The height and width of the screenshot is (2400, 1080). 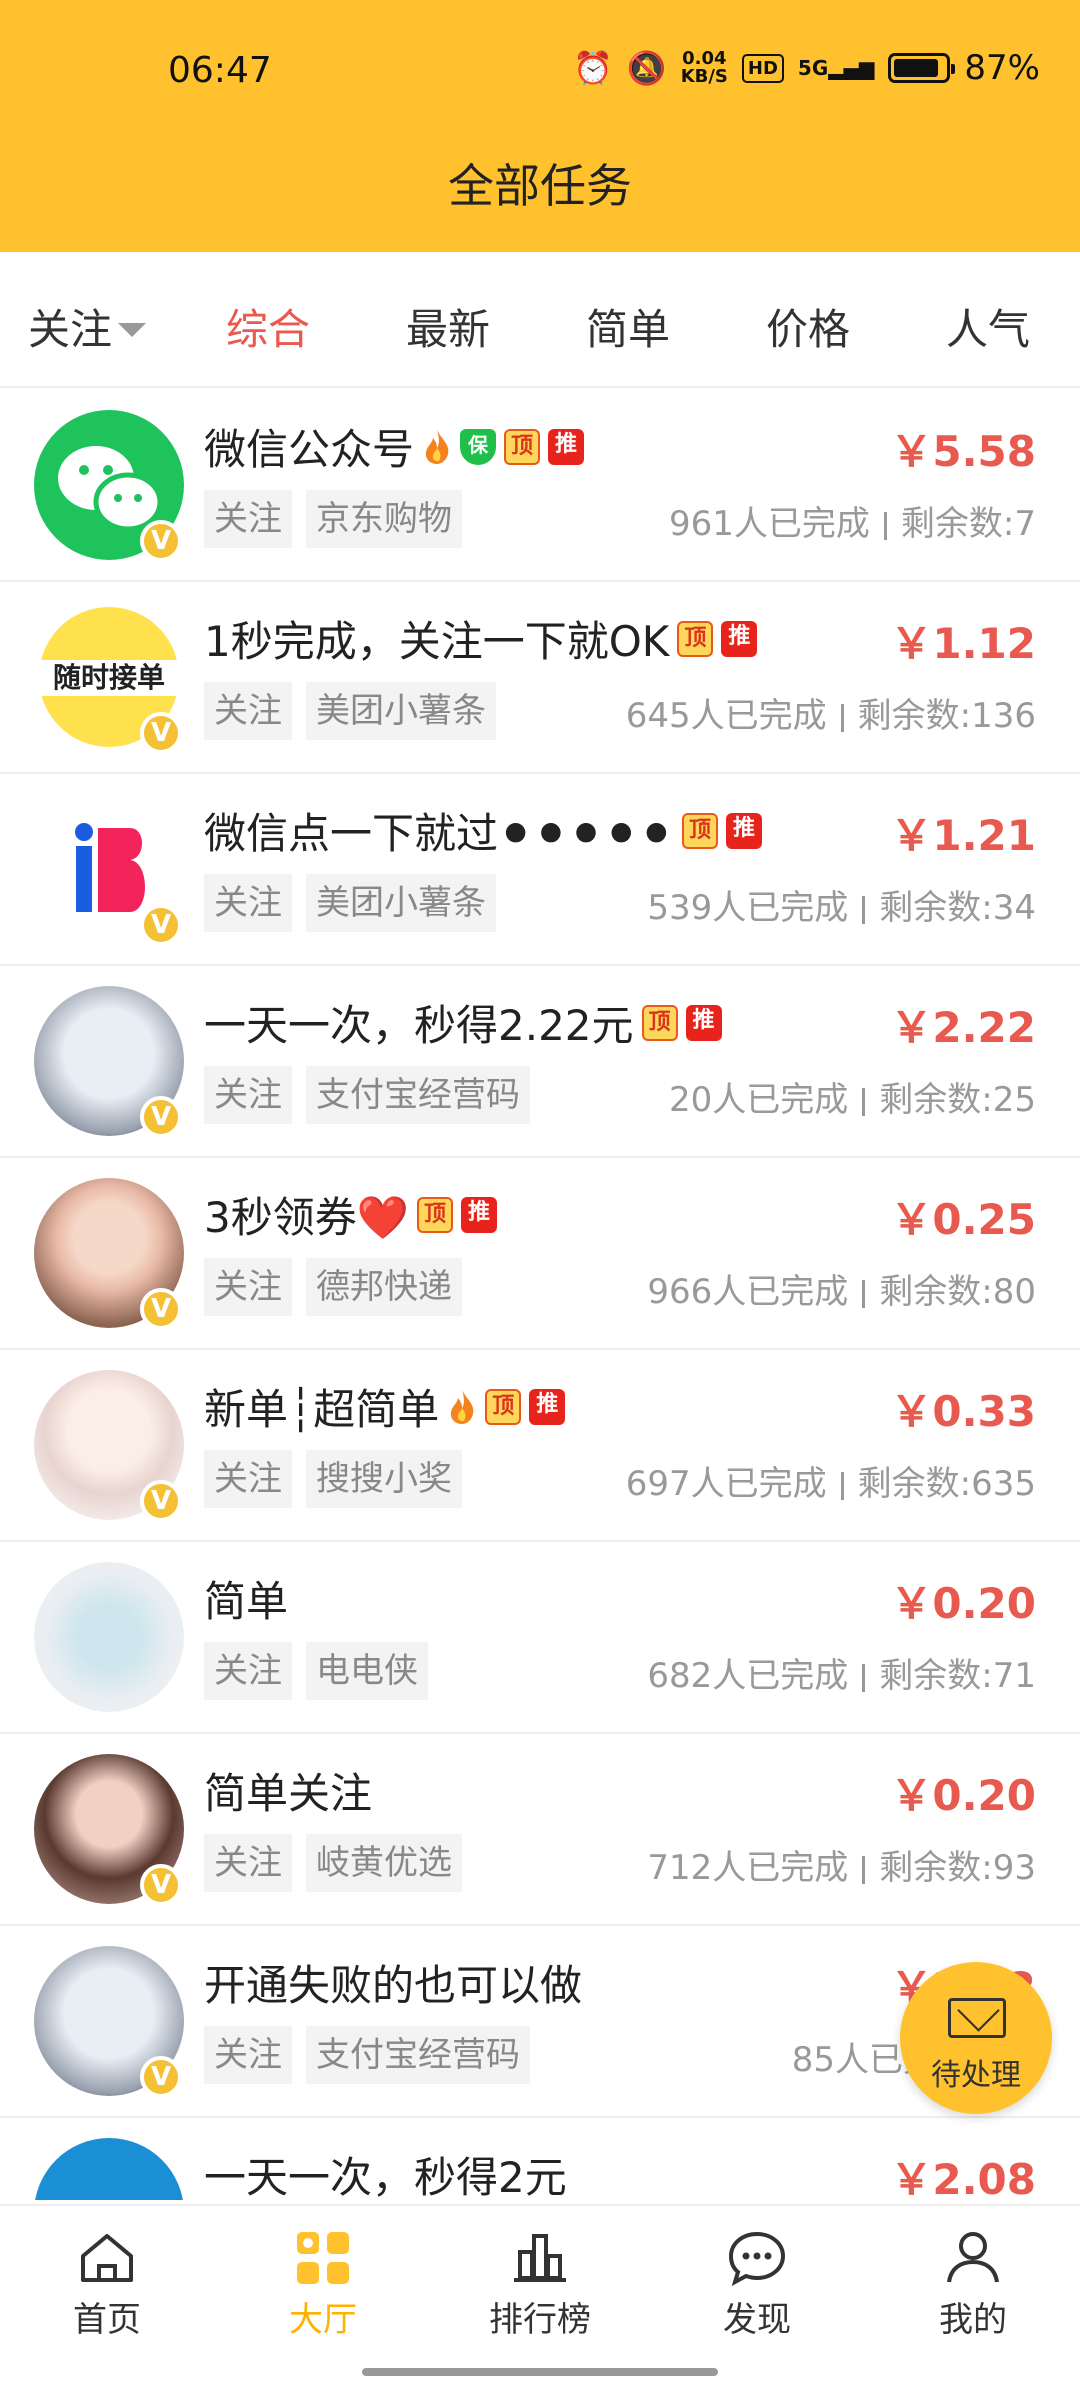 What do you see at coordinates (540, 486) in the screenshot?
I see `task-item: V 微信公众号 保 顶 推 ￥5.58 关注 京东购物 961人已完成 剩余数:7` at bounding box center [540, 486].